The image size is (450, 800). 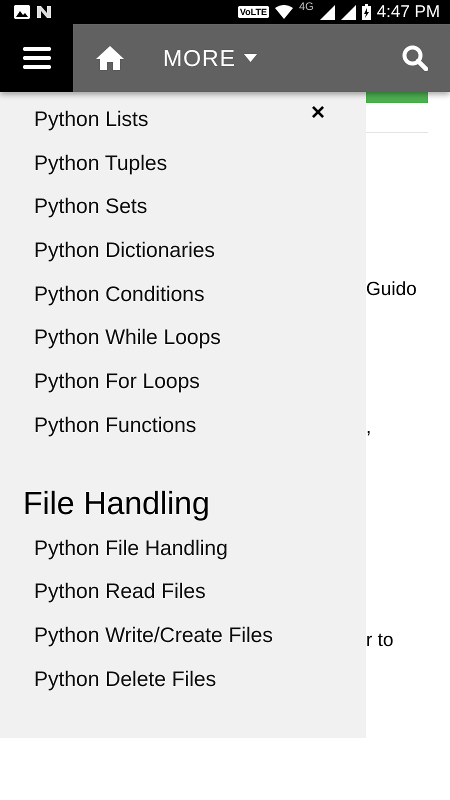 What do you see at coordinates (102, 302) in the screenshot?
I see `menu-item: Python Conditions` at bounding box center [102, 302].